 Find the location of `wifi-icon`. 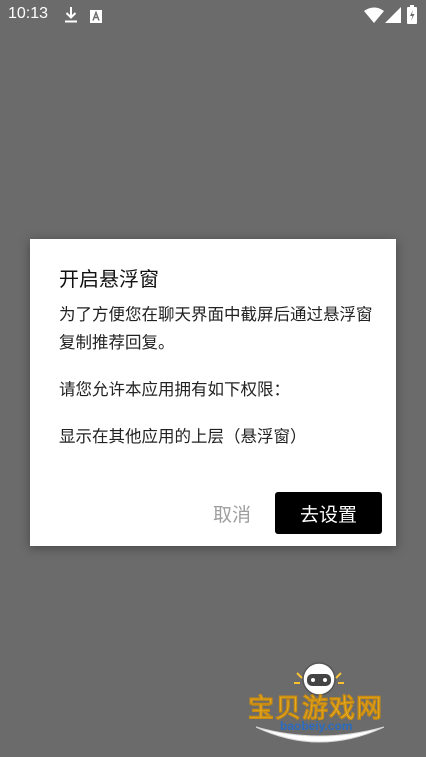

wifi-icon is located at coordinates (374, 17).